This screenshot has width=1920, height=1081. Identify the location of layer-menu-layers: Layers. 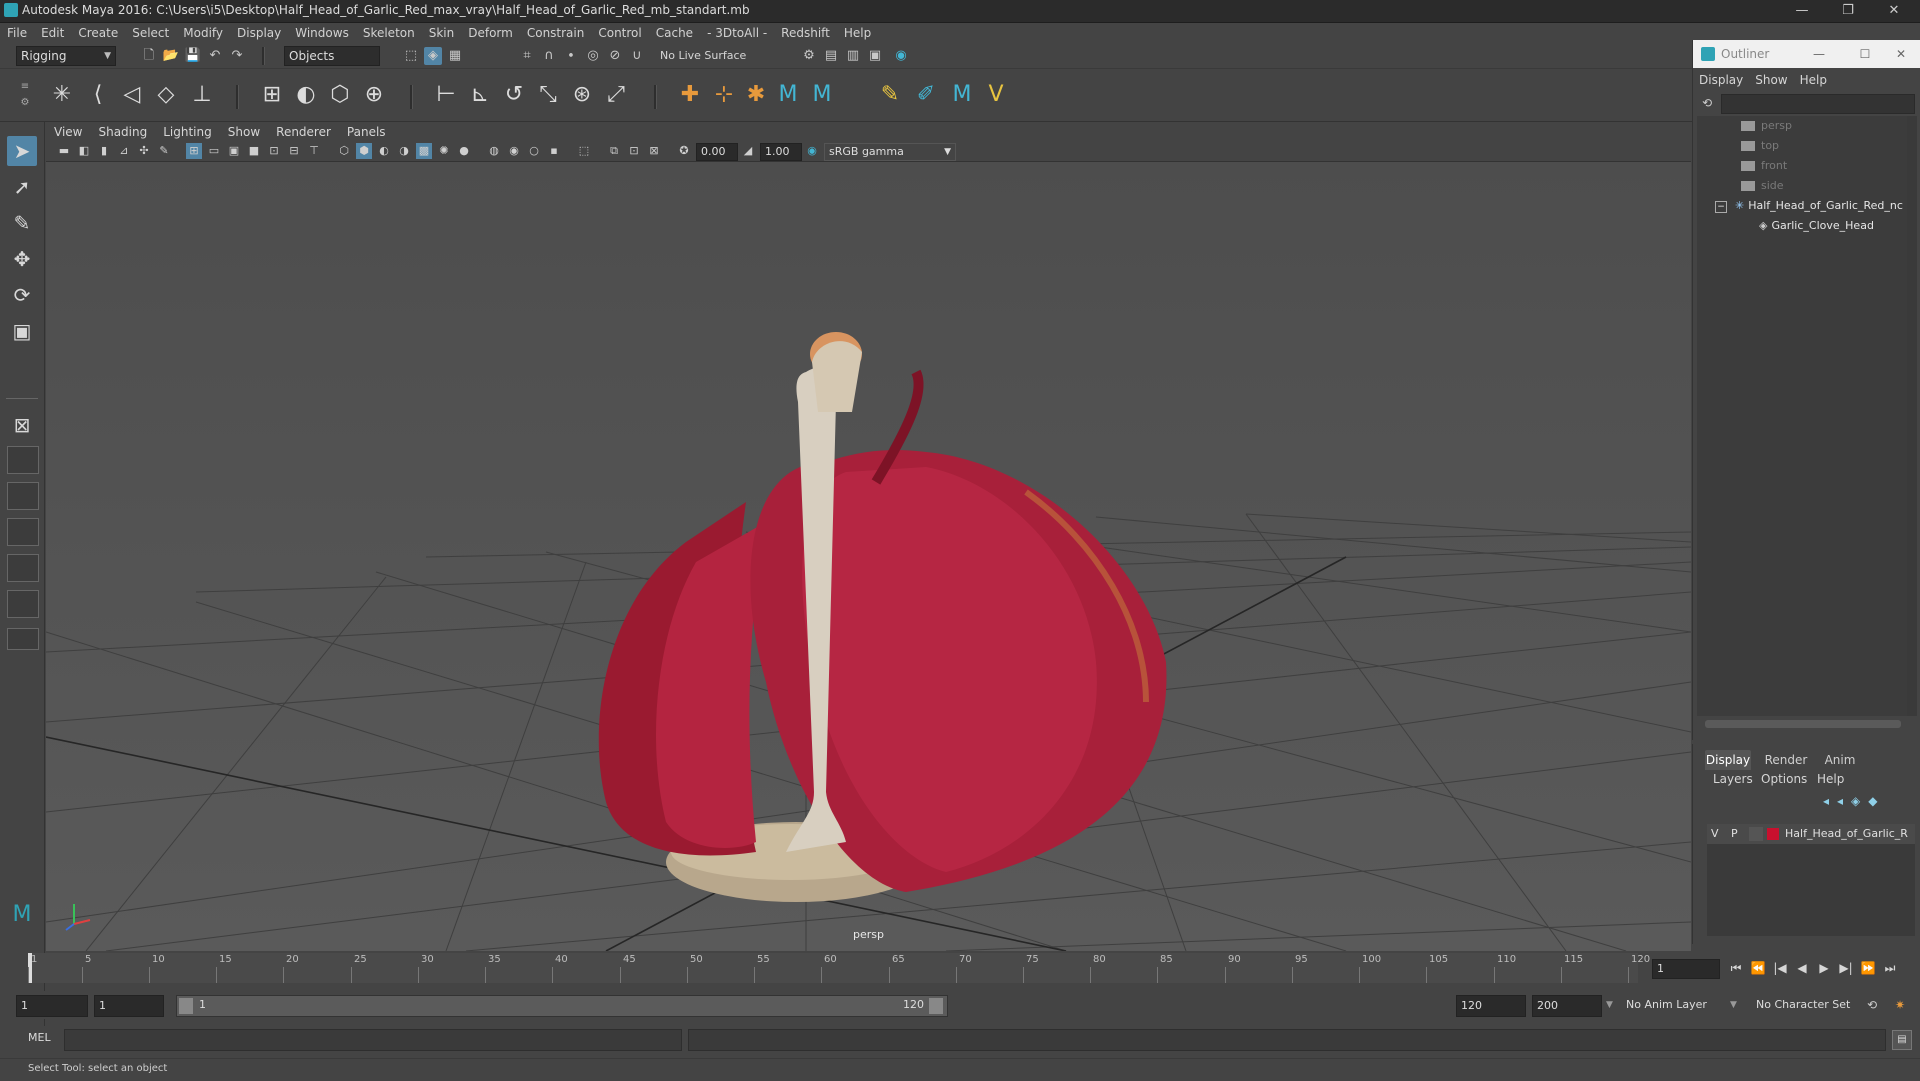
(1733, 779).